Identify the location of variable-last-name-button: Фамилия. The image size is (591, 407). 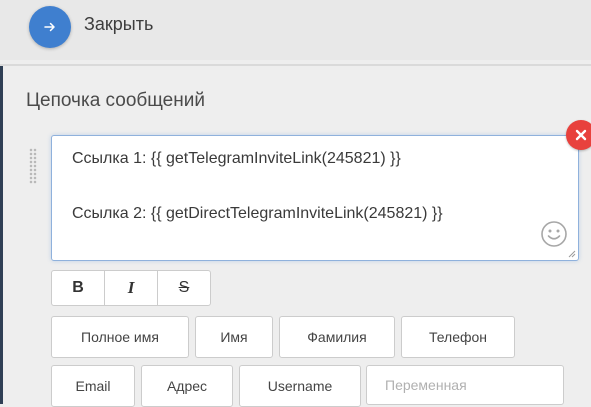
(337, 337).